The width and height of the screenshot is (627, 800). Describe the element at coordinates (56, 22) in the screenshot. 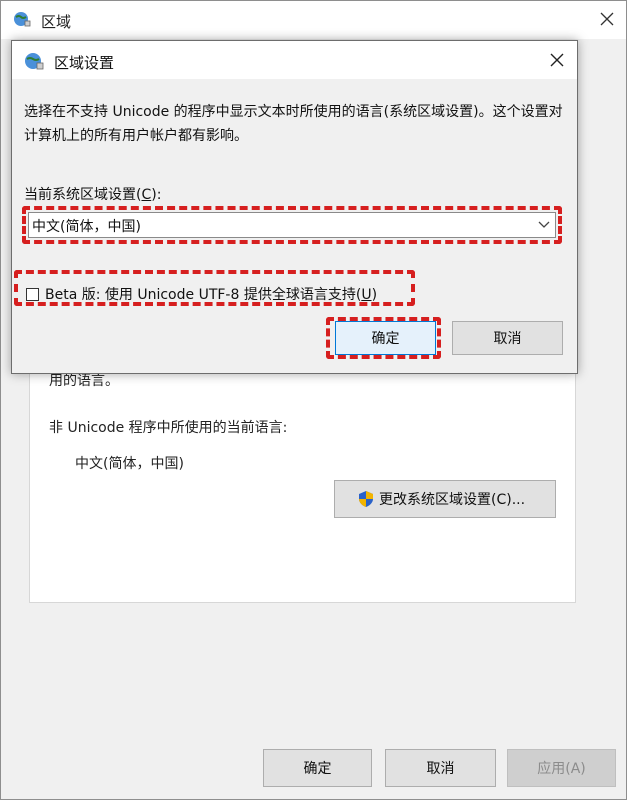

I see `region-window-title: 区域` at that location.